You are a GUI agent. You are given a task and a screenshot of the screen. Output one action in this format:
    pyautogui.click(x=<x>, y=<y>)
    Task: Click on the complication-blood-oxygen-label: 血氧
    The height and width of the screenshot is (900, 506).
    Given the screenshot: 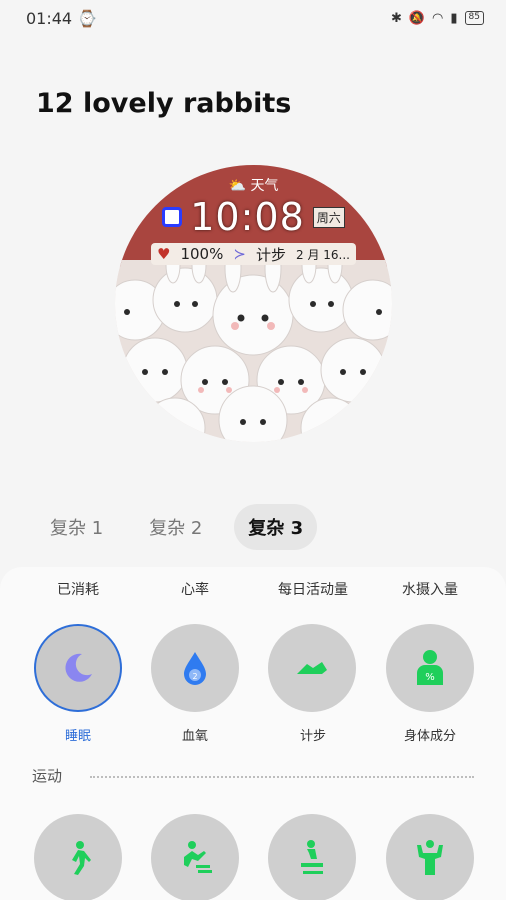 What is the action you would take?
    pyautogui.click(x=194, y=736)
    